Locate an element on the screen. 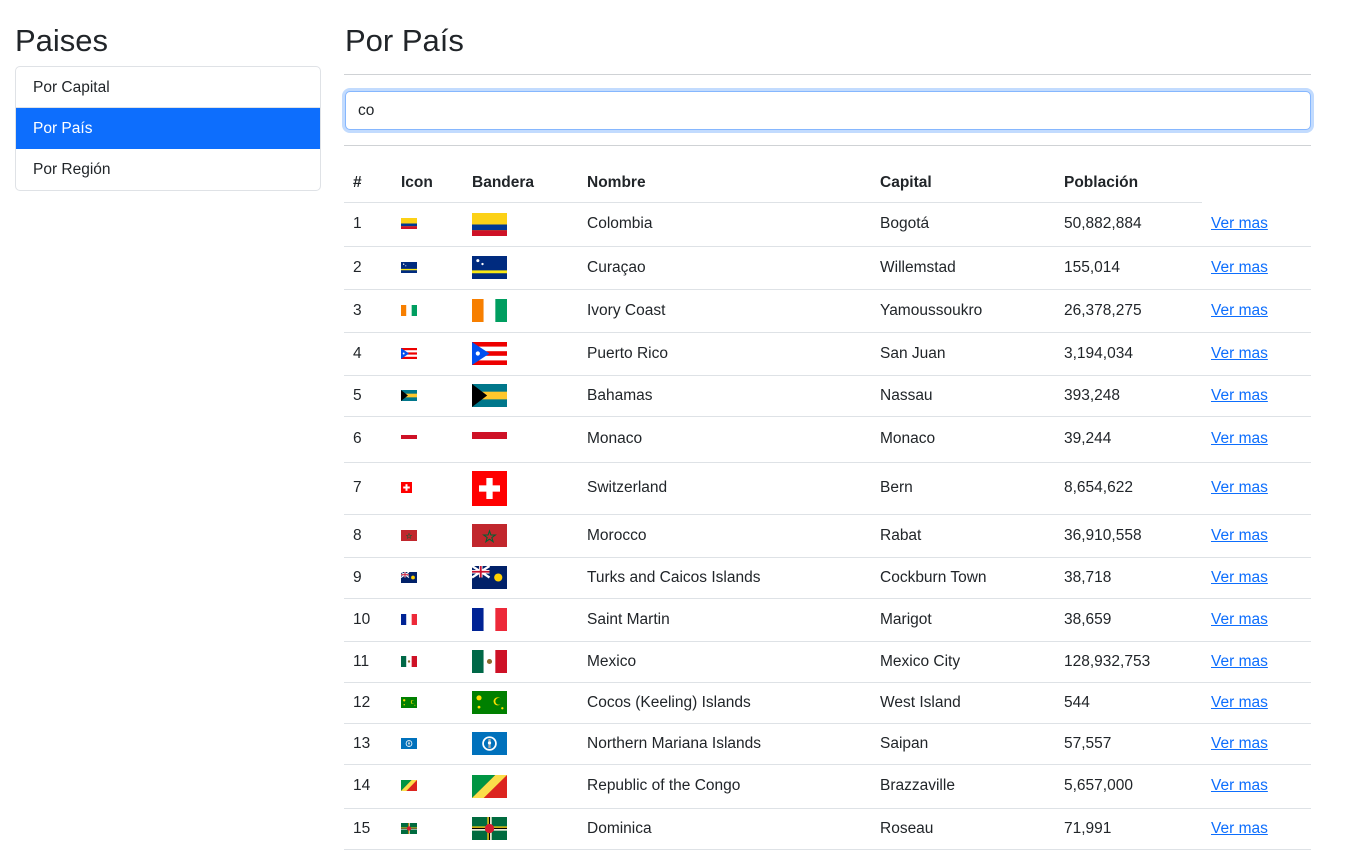 This screenshot has height=853, width=1359. table-row: 1 Colombia Bogotá 50,882,884 Ver mas is located at coordinates (827, 224).